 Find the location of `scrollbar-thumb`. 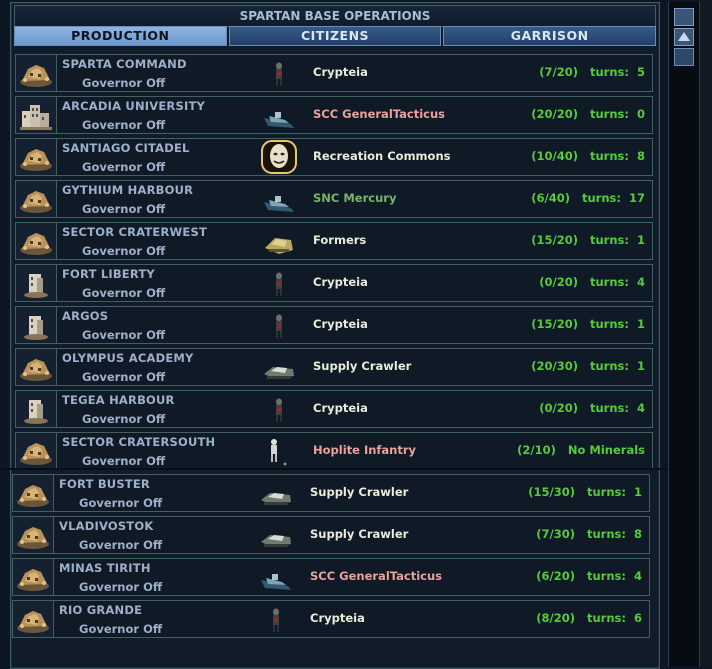

scrollbar-thumb is located at coordinates (684, 57).